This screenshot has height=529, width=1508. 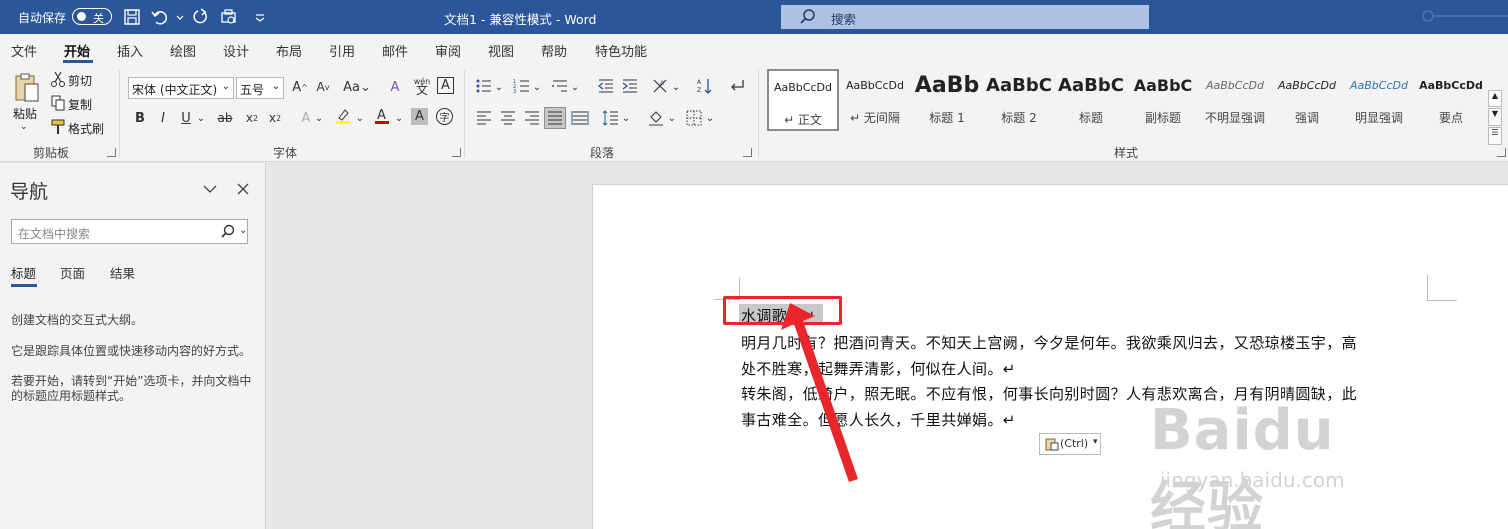 What do you see at coordinates (1307, 100) in the screenshot?
I see `style-emphasis: AaBbCcDd 强调` at bounding box center [1307, 100].